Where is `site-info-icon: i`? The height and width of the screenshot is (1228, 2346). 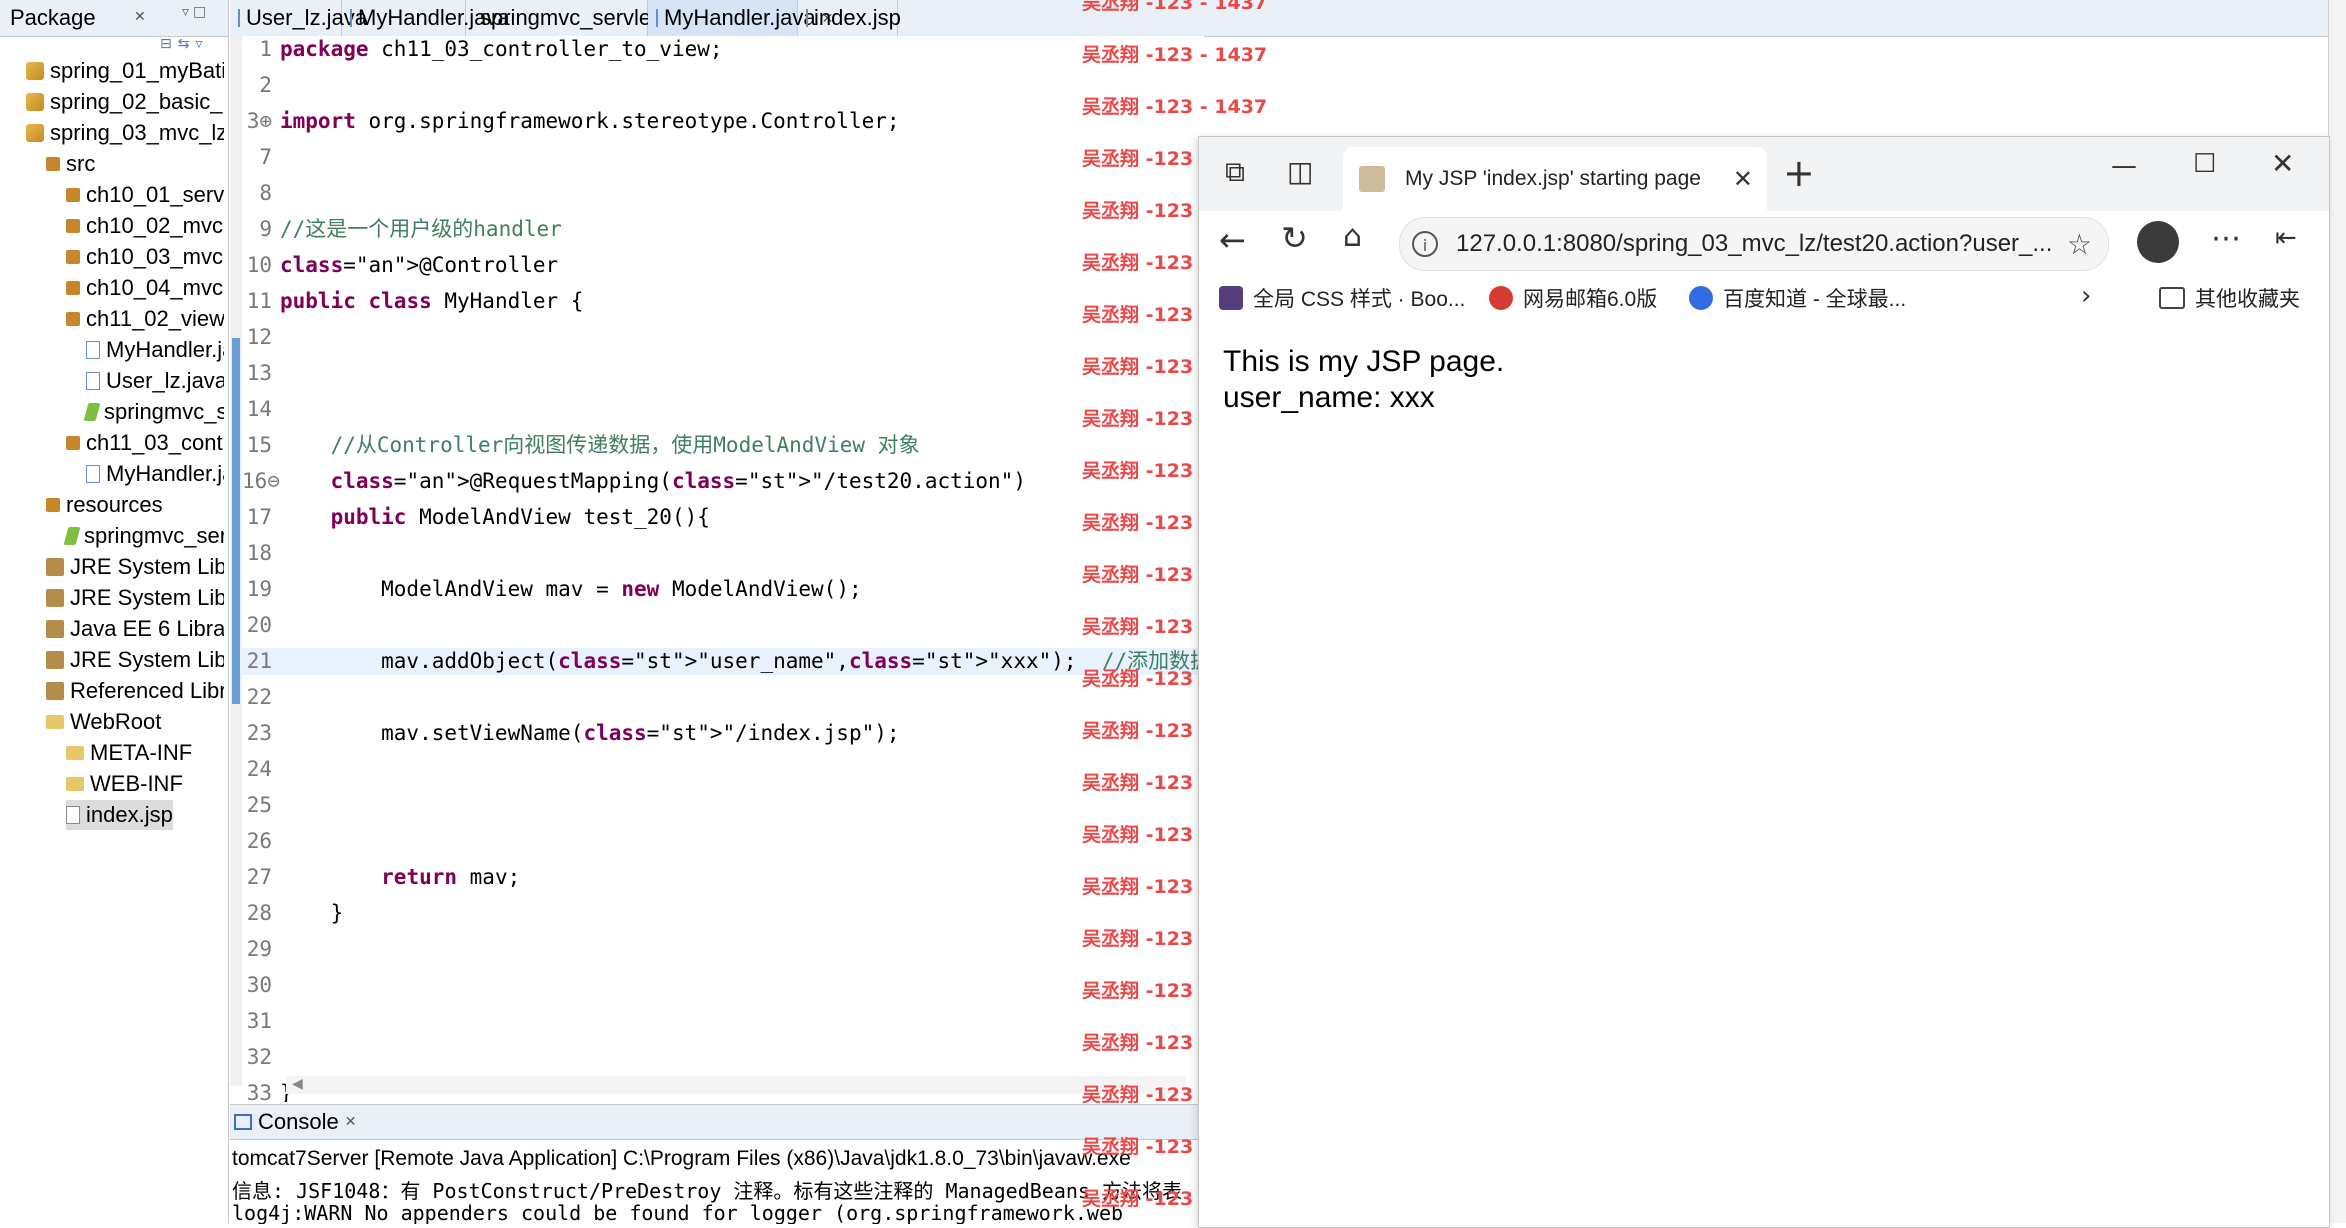
site-info-icon: i is located at coordinates (1425, 244).